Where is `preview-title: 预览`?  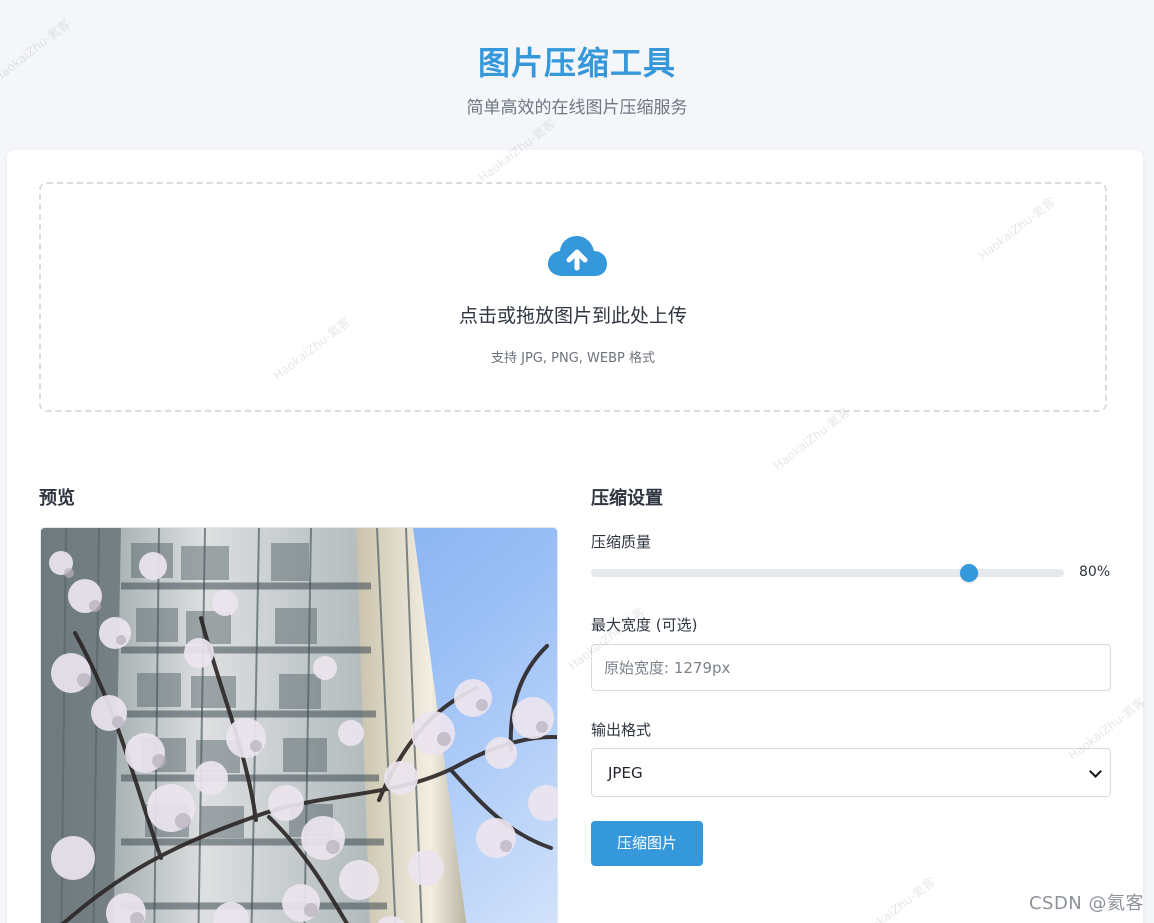
preview-title: 预览 is located at coordinates (57, 498).